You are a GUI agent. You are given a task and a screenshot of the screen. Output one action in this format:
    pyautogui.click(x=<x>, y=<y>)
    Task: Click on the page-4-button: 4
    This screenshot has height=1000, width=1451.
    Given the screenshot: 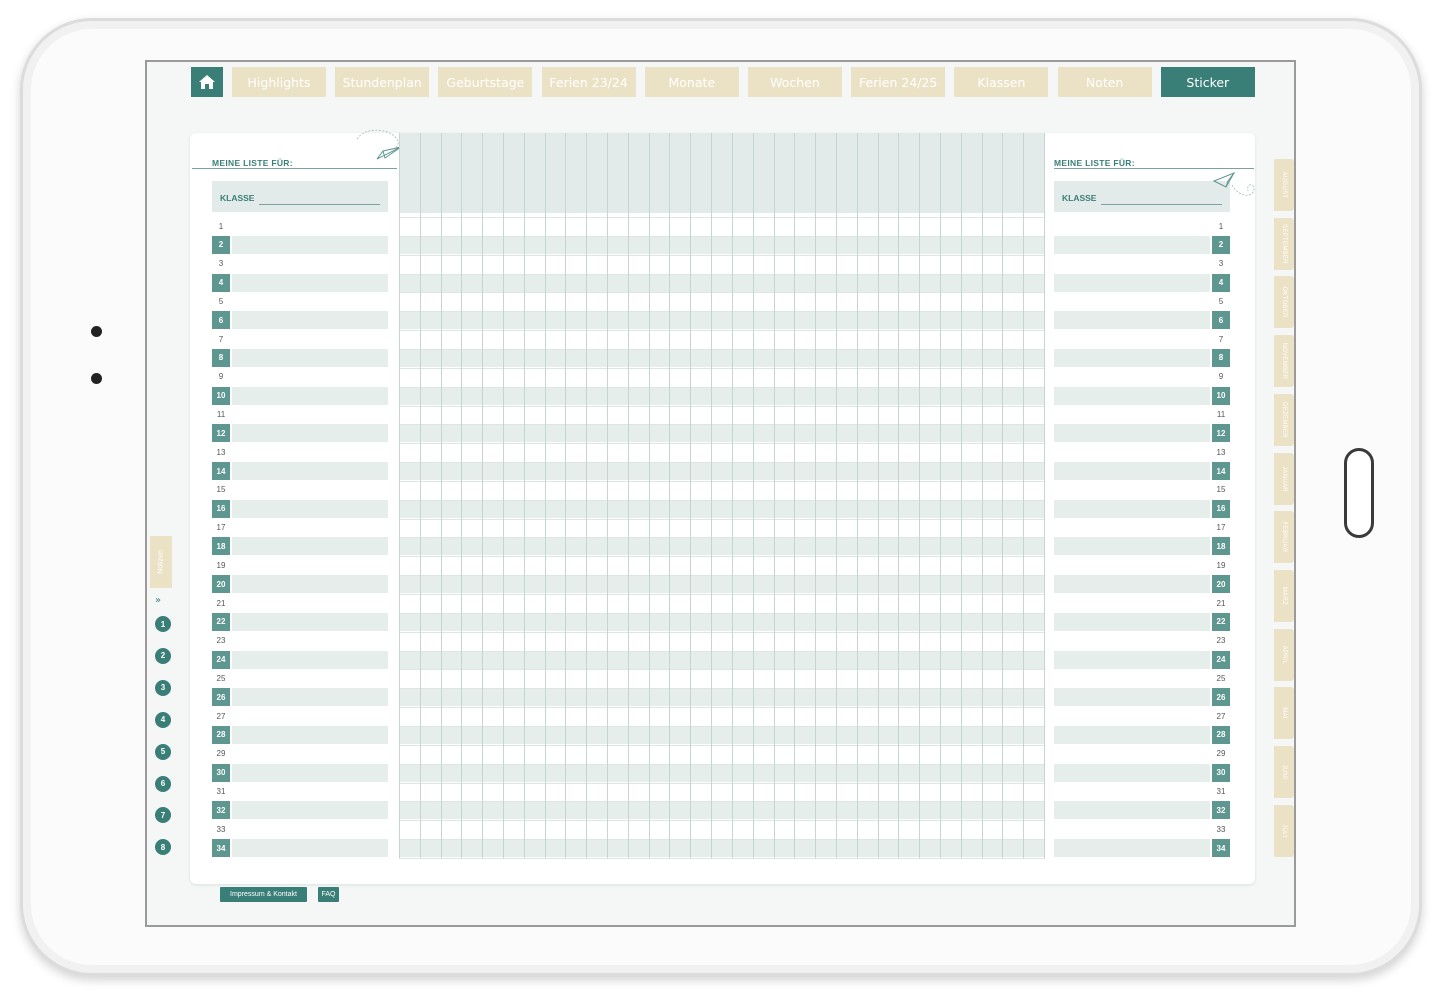 What is the action you would take?
    pyautogui.click(x=163, y=719)
    